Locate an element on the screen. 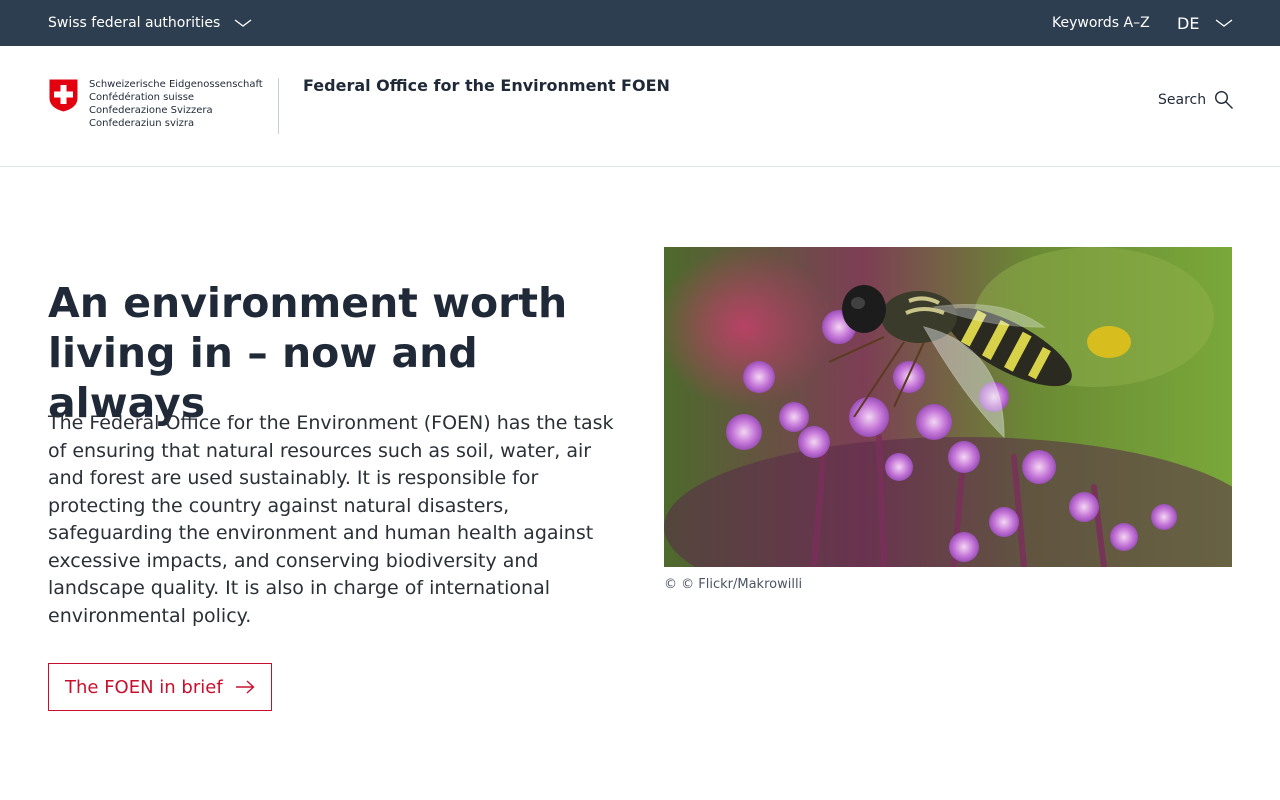  department-title: Federal Office for the Environment FOEN is located at coordinates (486, 85).